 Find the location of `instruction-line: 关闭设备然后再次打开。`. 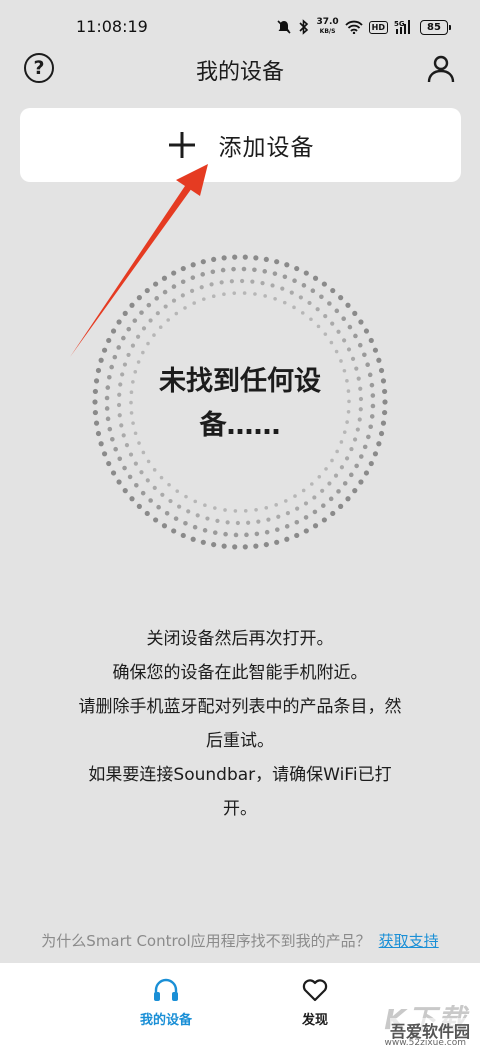

instruction-line: 关闭设备然后再次打开。 is located at coordinates (240, 639).